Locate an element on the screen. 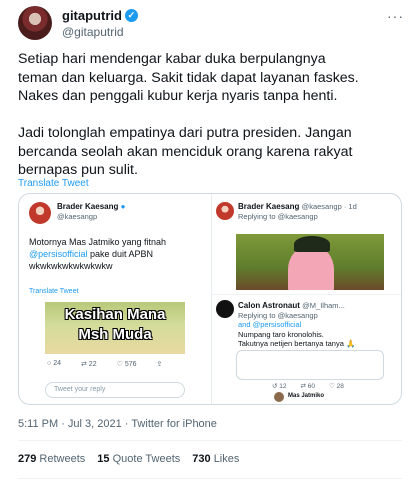  patrick-figure is located at coordinates (311, 268).